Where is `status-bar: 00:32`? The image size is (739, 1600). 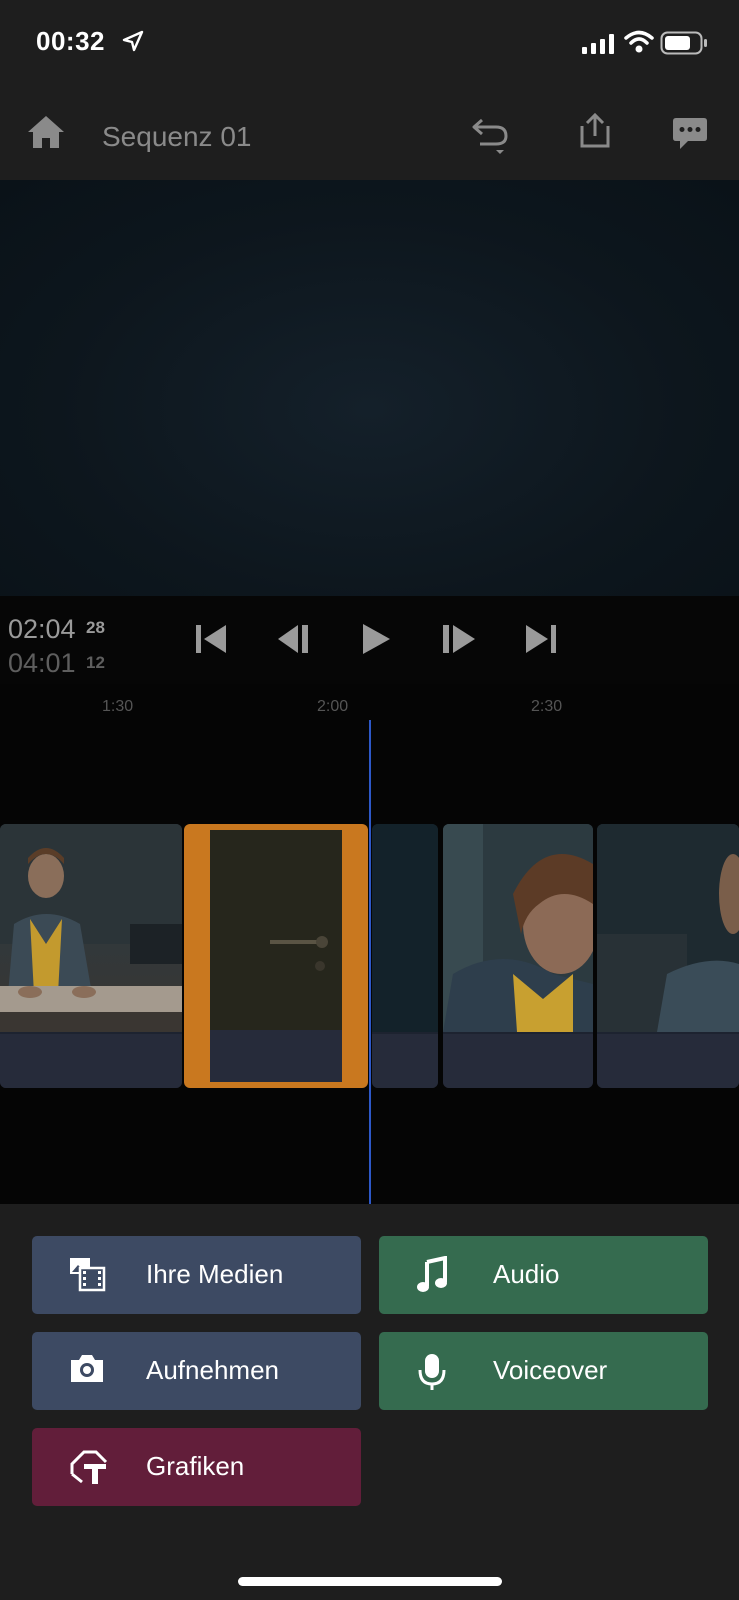
status-bar: 00:32 is located at coordinates (369, 44).